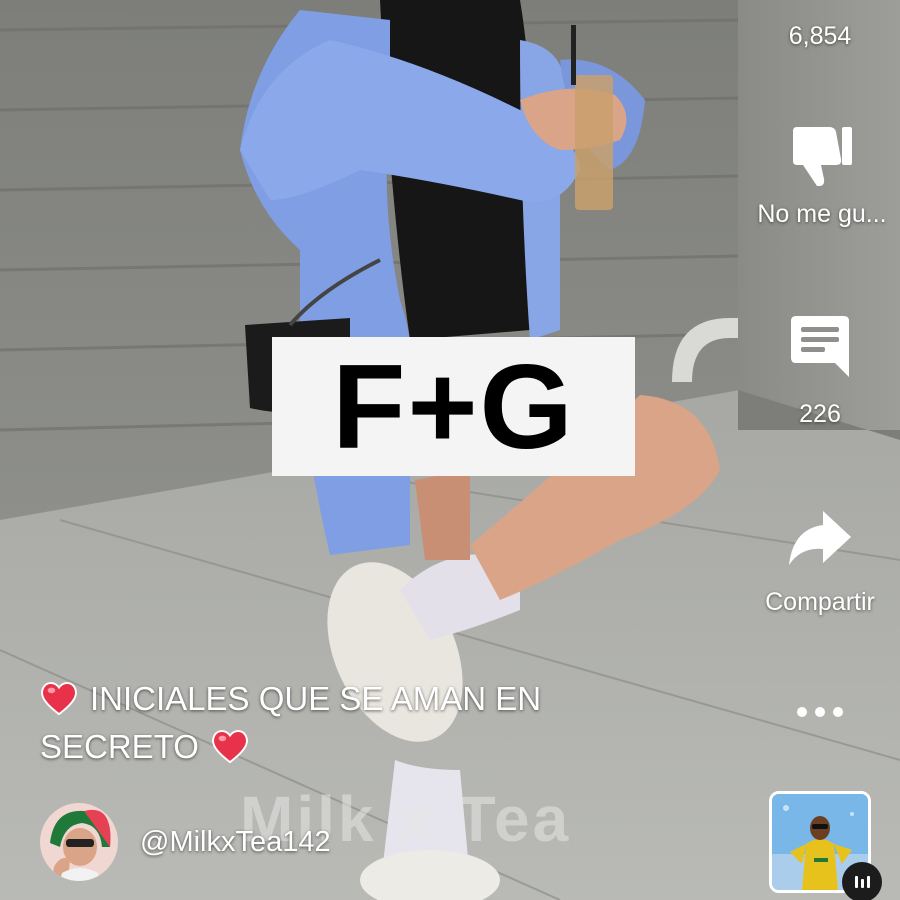 Image resolution: width=900 pixels, height=900 pixels. What do you see at coordinates (820, 414) in the screenshot?
I see `comments-count: 226` at bounding box center [820, 414].